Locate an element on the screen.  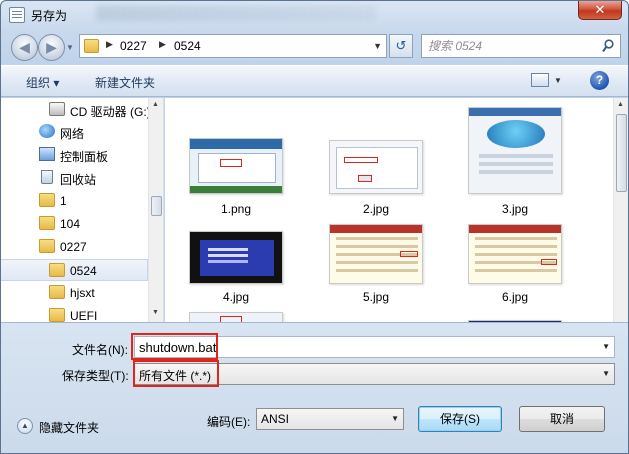
sidebar-item-label: 回收站 is located at coordinates (78, 180).